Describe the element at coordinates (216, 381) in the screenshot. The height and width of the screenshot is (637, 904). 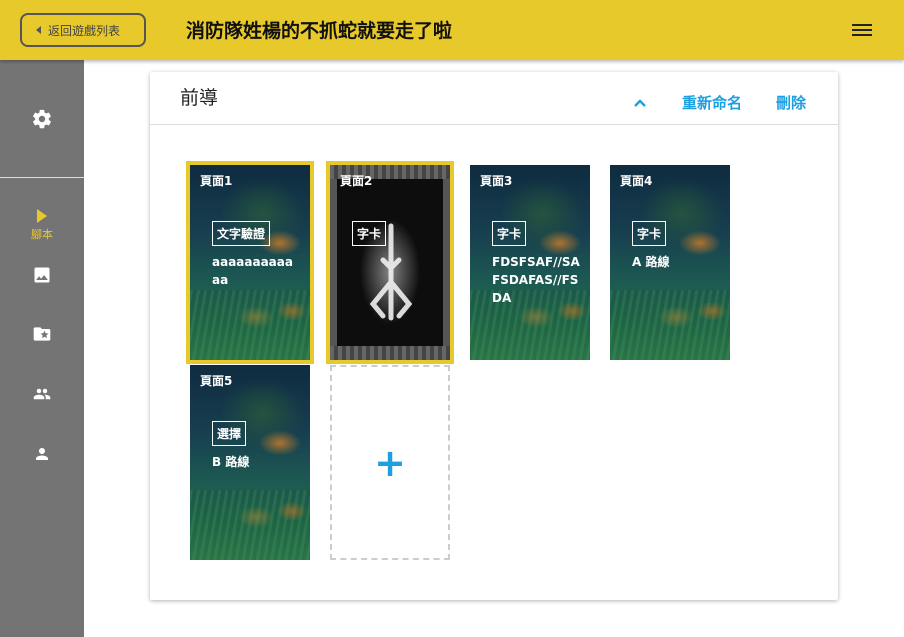
I see `page-name: 頁面5` at that location.